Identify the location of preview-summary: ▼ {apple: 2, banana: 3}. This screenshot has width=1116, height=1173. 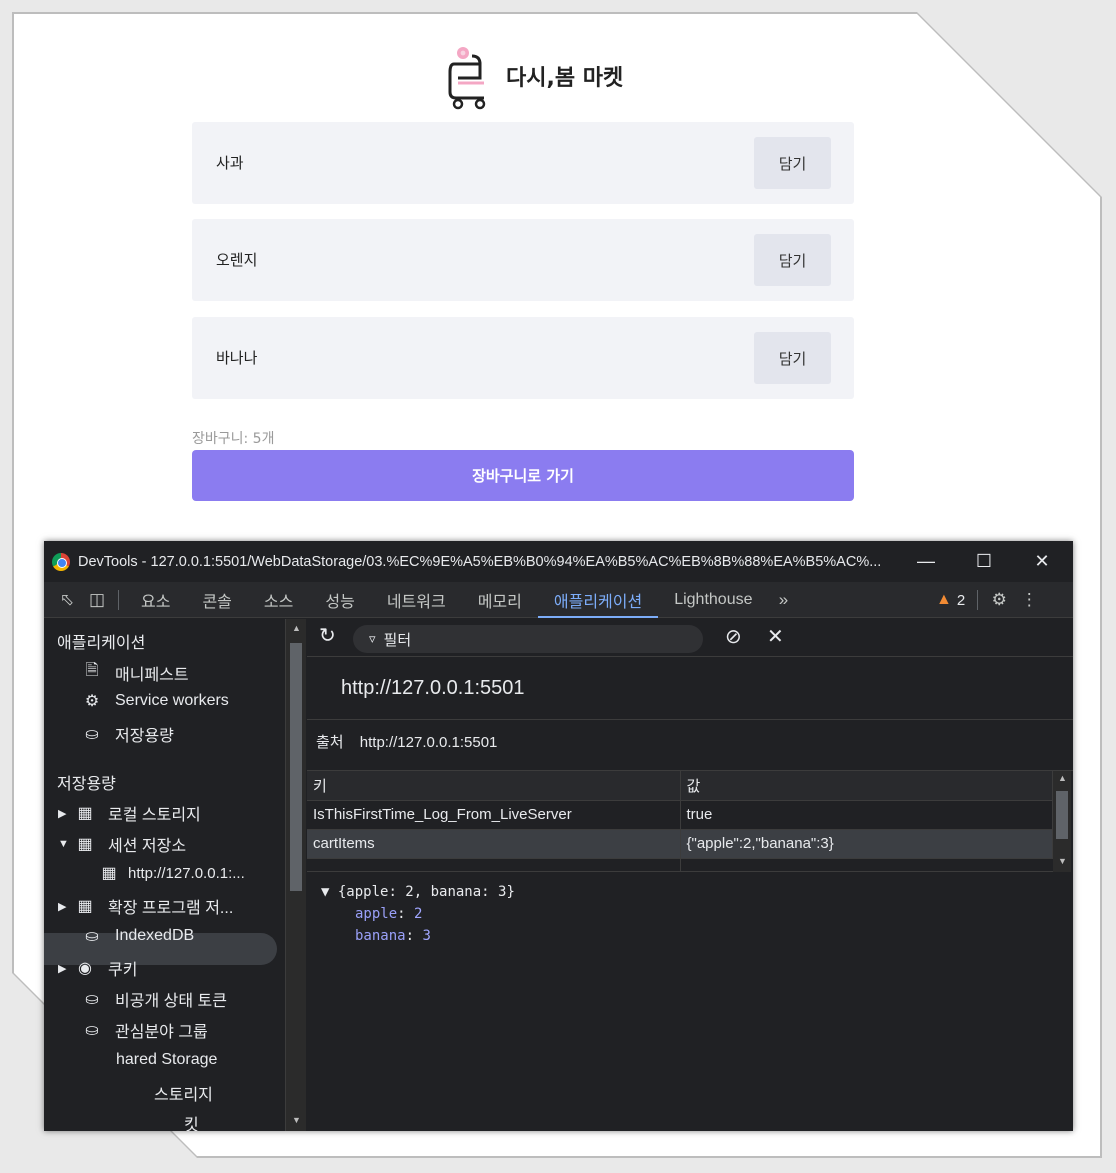
(418, 892).